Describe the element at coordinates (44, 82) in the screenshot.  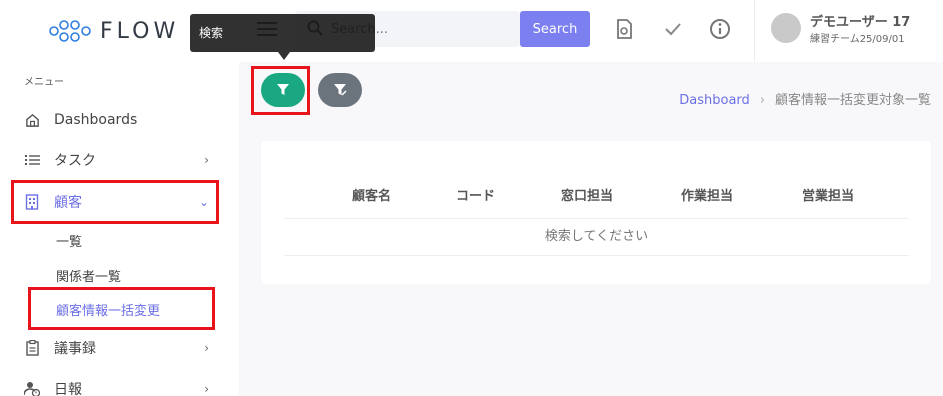
I see `menu-title: メニュー` at that location.